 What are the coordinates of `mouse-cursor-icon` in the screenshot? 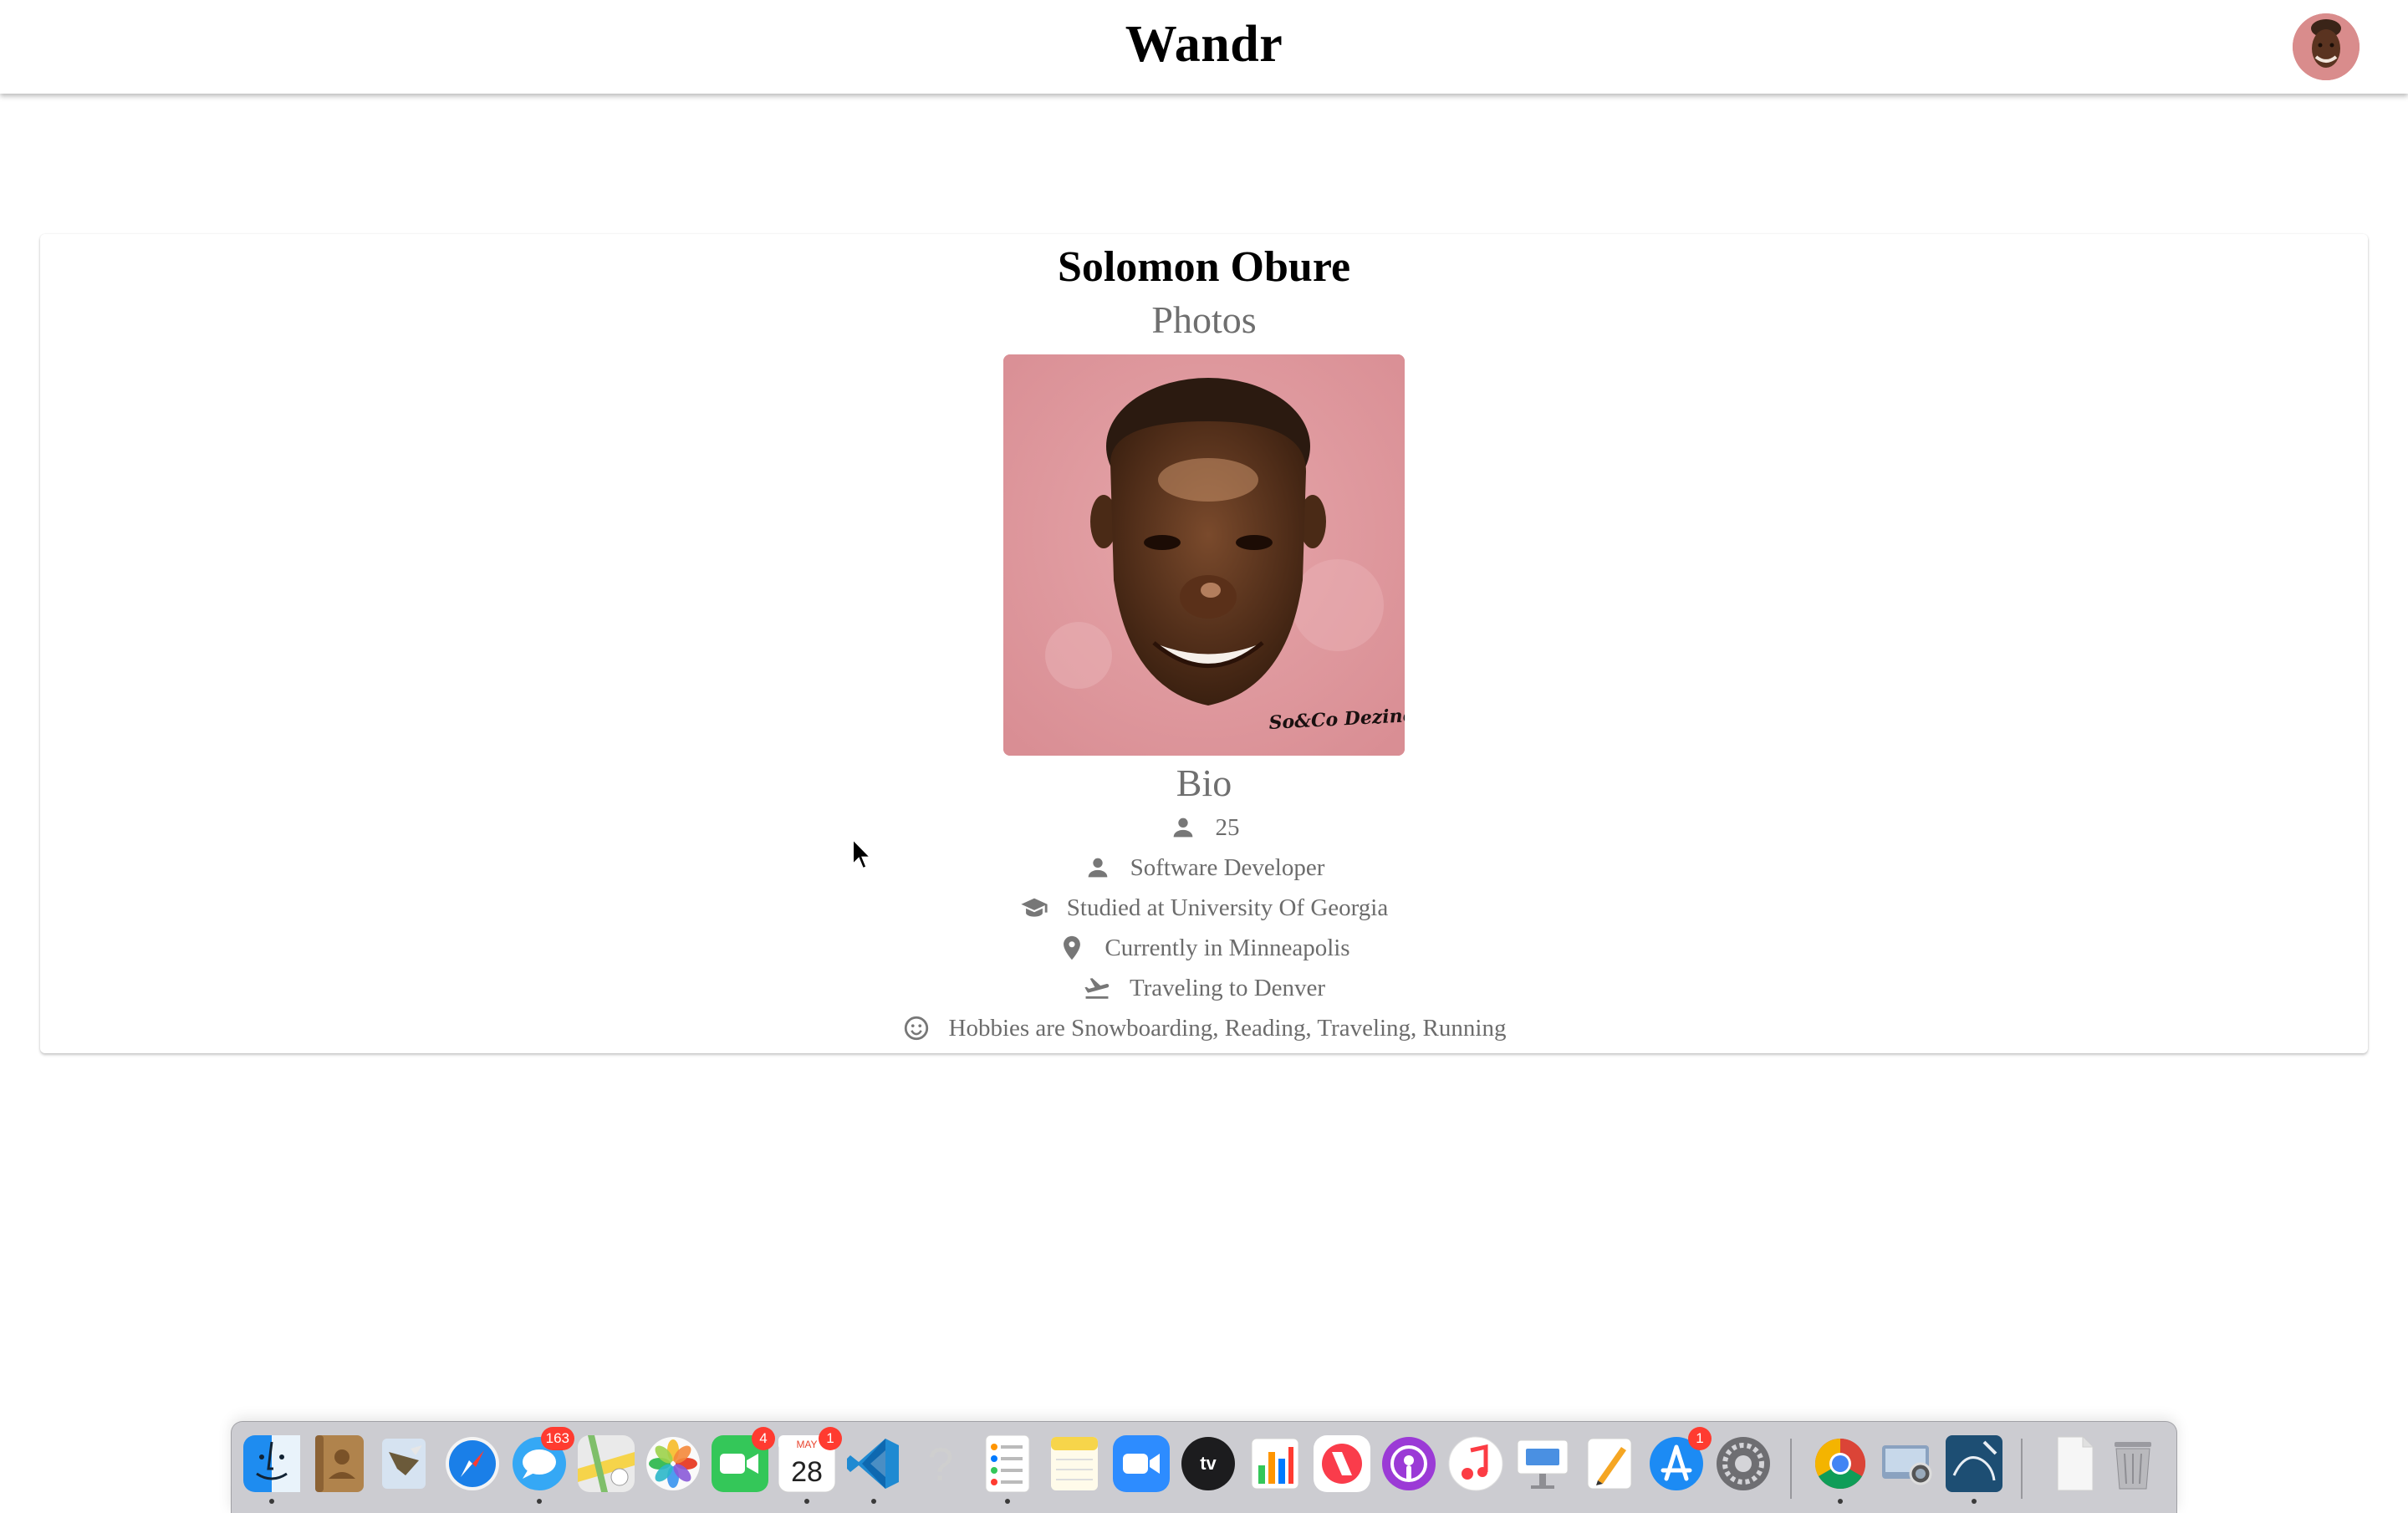 It's located at (863, 854).